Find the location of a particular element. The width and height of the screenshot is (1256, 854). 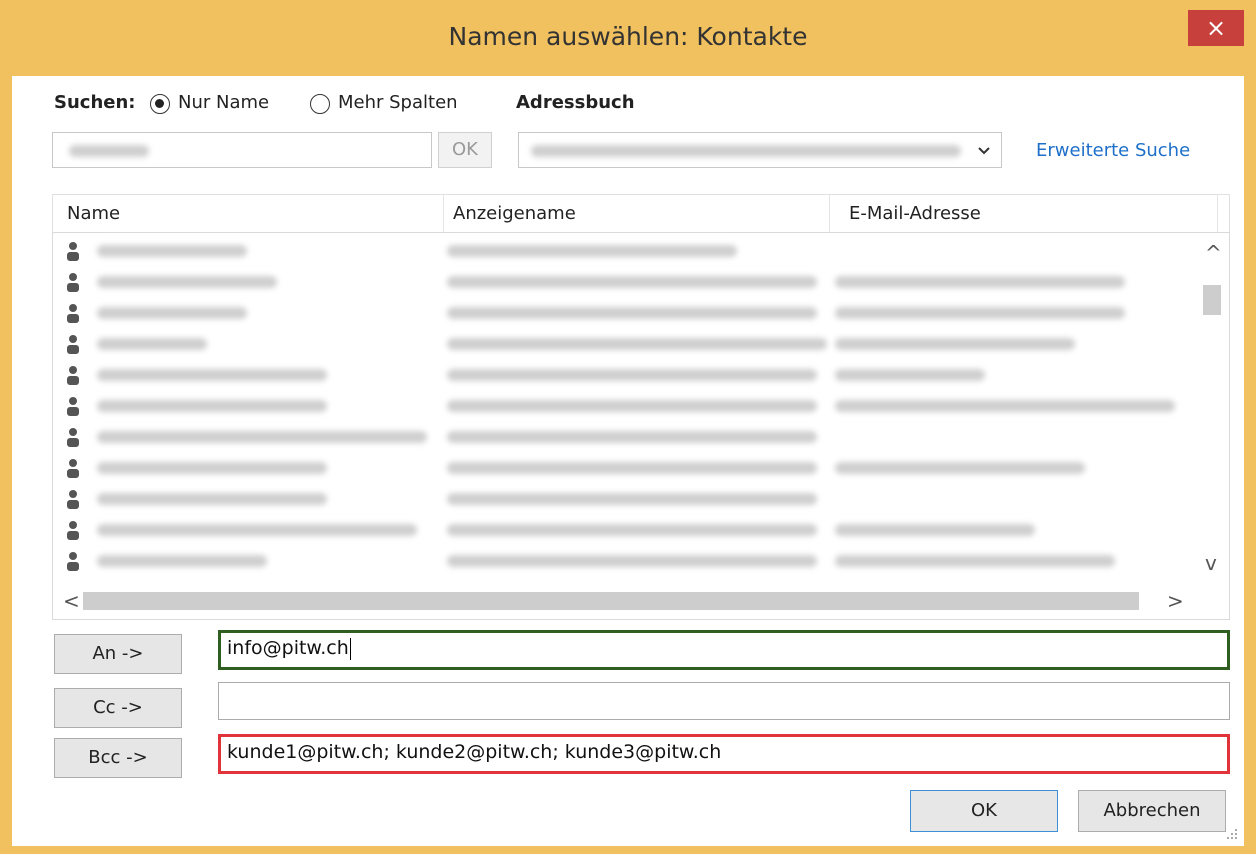

close-icon: × is located at coordinates (1216, 28).